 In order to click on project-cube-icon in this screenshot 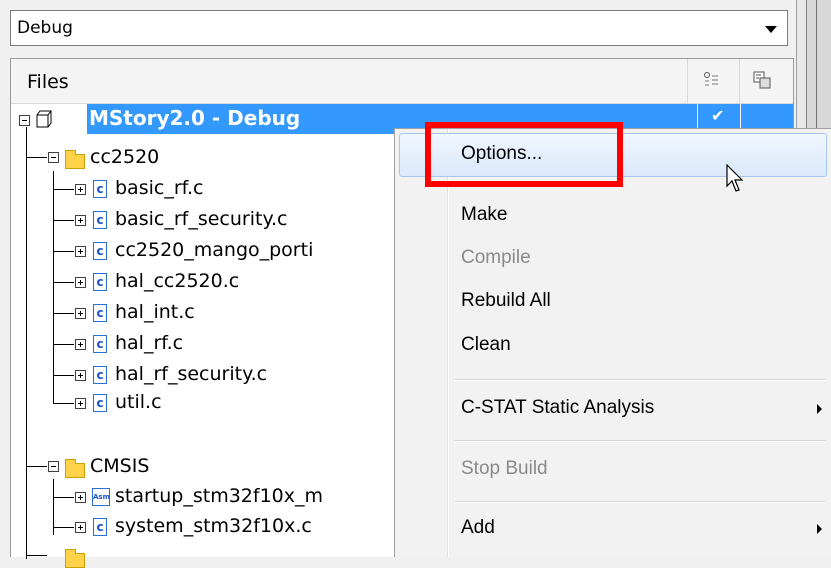, I will do `click(44, 119)`.